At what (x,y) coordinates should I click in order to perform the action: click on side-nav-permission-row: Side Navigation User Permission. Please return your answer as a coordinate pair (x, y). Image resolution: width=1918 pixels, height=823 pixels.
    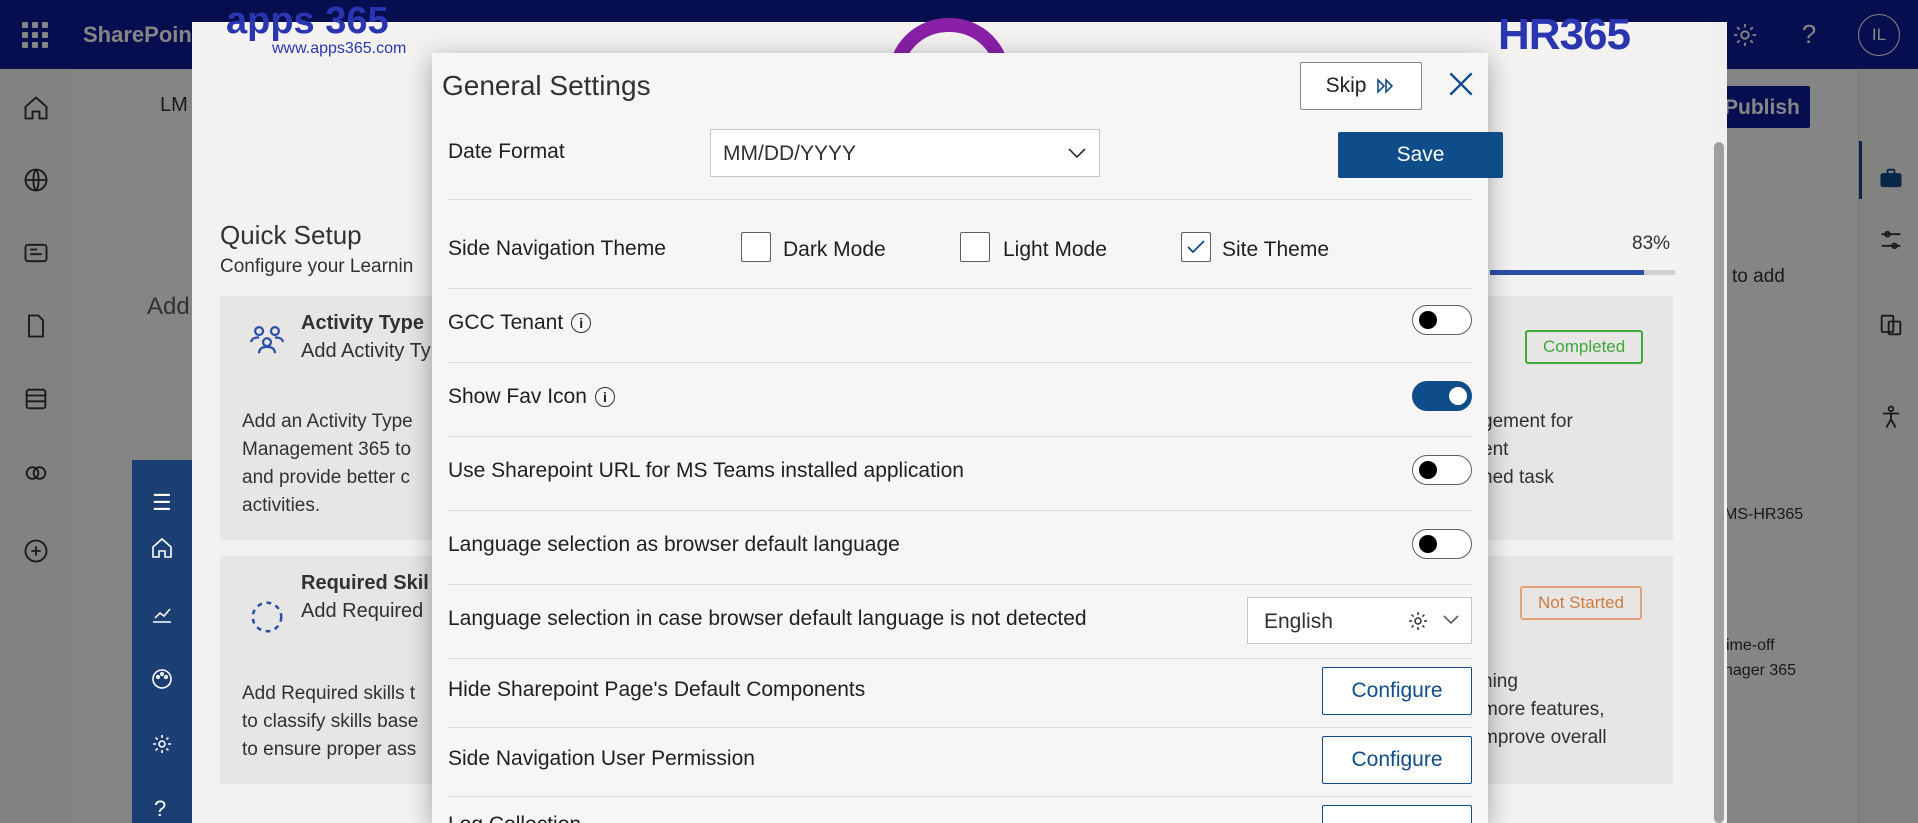
    Looking at the image, I should click on (960, 762).